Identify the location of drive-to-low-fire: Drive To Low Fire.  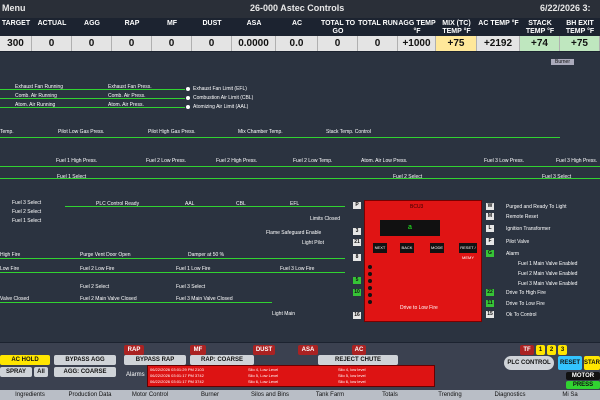
(525, 304).